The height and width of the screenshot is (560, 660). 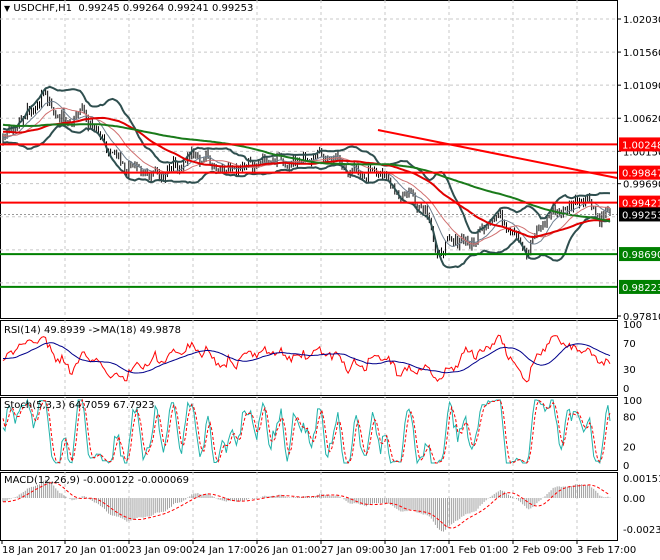 I want to click on macd-label: MACD(12,26,9) -0.000122 -0.000069, so click(x=96, y=480).